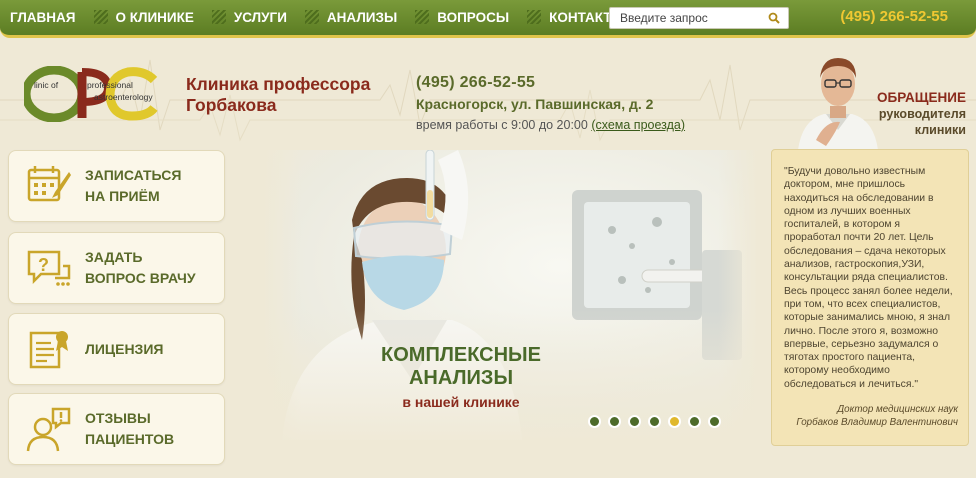 This screenshot has width=976, height=478. I want to click on hours-text: время работы с 9:00 до 20:00, so click(502, 125).